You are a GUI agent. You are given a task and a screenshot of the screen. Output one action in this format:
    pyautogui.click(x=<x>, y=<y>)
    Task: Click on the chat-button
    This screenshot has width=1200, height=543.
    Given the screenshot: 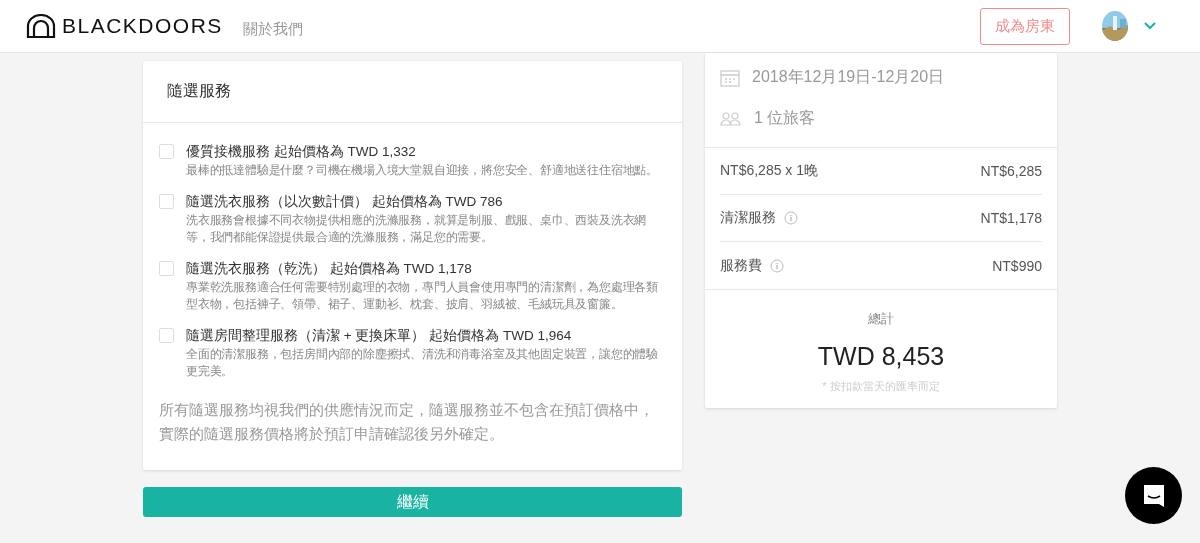 What is the action you would take?
    pyautogui.click(x=1153, y=495)
    